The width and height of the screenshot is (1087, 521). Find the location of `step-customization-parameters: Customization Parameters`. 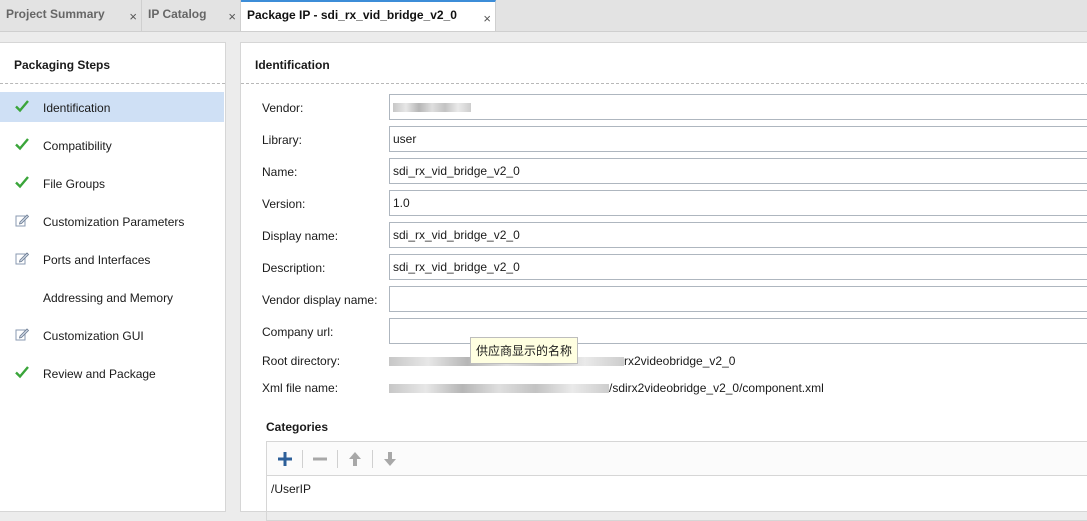

step-customization-parameters: Customization Parameters is located at coordinates (112, 221).